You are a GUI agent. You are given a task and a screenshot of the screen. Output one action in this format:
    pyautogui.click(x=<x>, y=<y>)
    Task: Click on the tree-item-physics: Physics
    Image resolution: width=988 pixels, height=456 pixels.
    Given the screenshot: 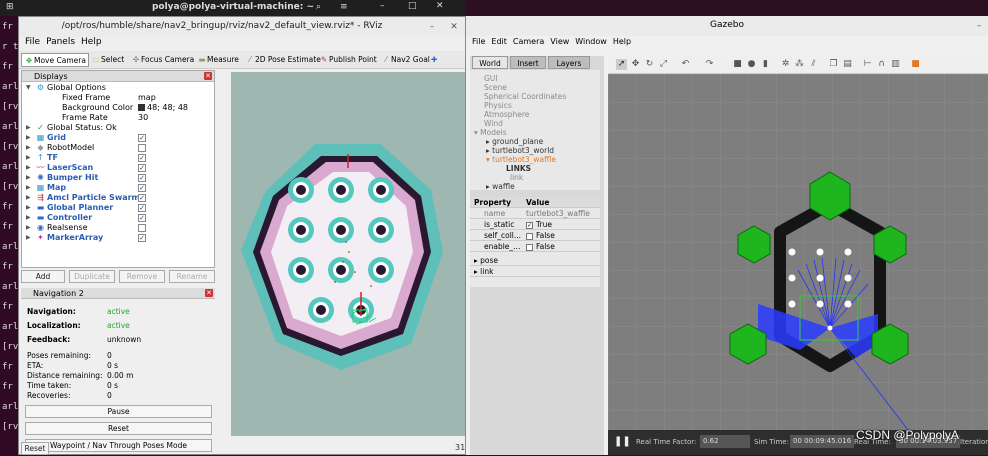 What is the action you would take?
    pyautogui.click(x=498, y=105)
    